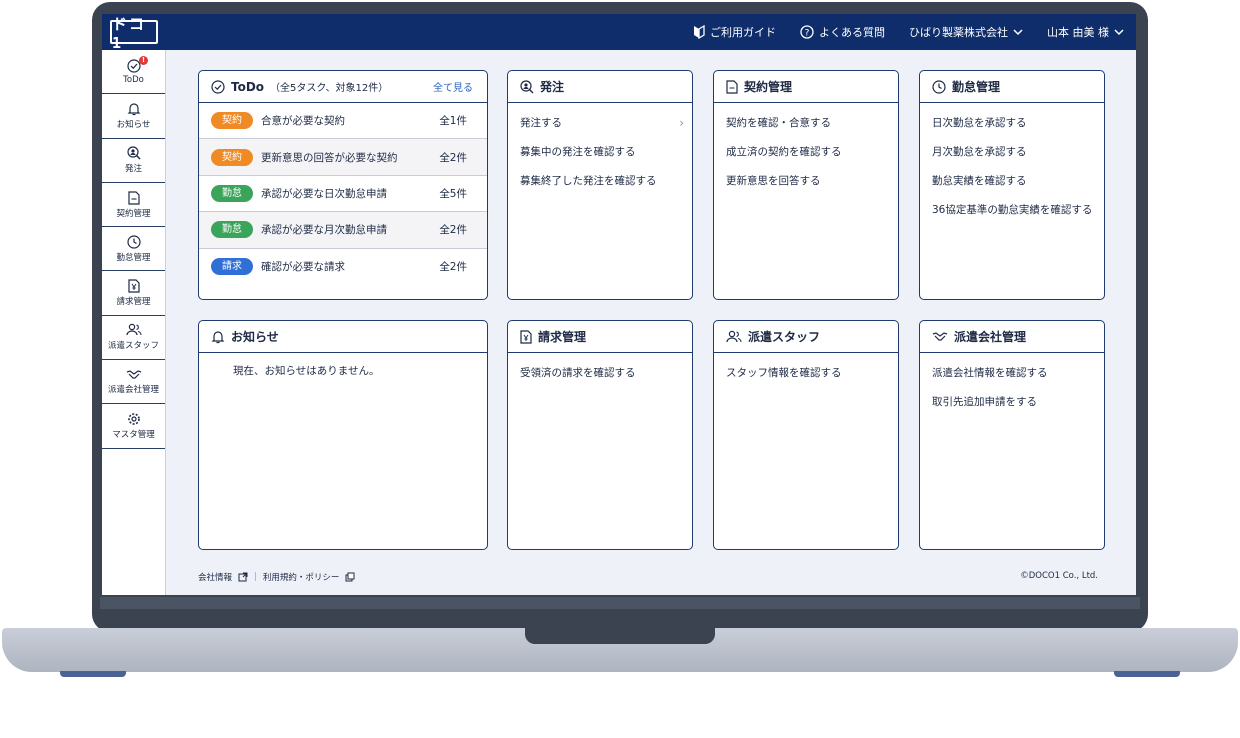  Describe the element at coordinates (343, 337) in the screenshot. I see `notice-card-header: お知らせ` at that location.